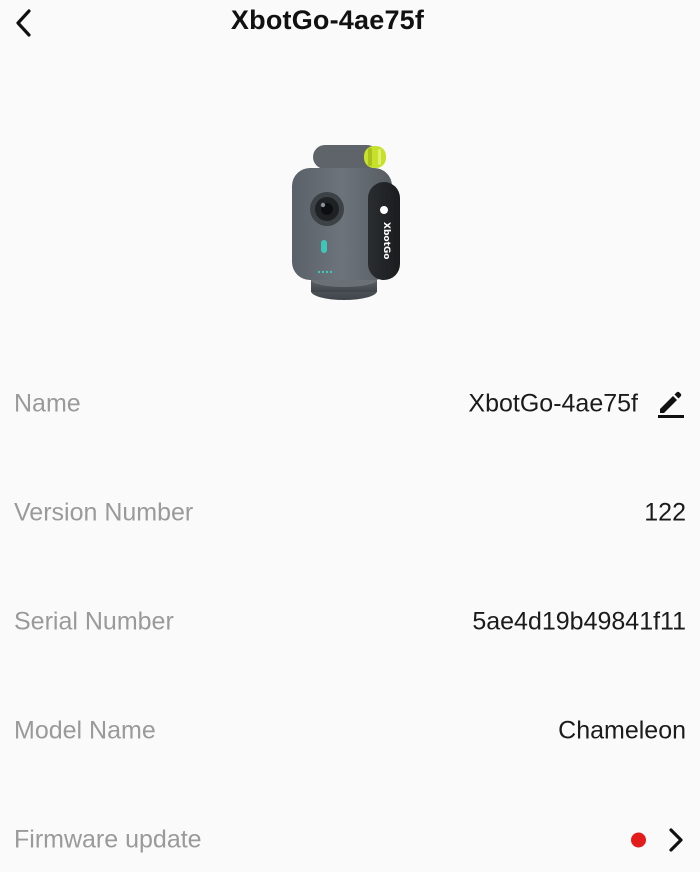 Image resolution: width=700 pixels, height=872 pixels. I want to click on name-label: Name, so click(47, 403).